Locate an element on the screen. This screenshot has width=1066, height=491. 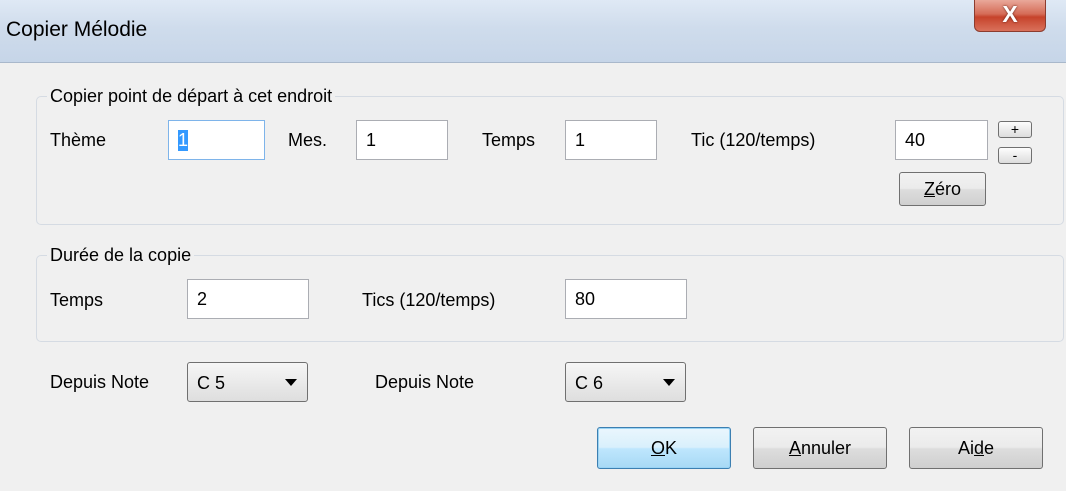
cancel-button: Annuler is located at coordinates (820, 448).